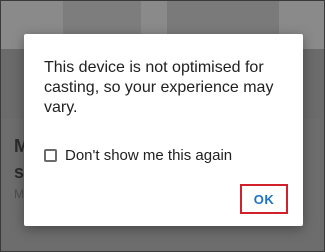  What do you see at coordinates (264, 199) in the screenshot?
I see `ok-button: OK` at bounding box center [264, 199].